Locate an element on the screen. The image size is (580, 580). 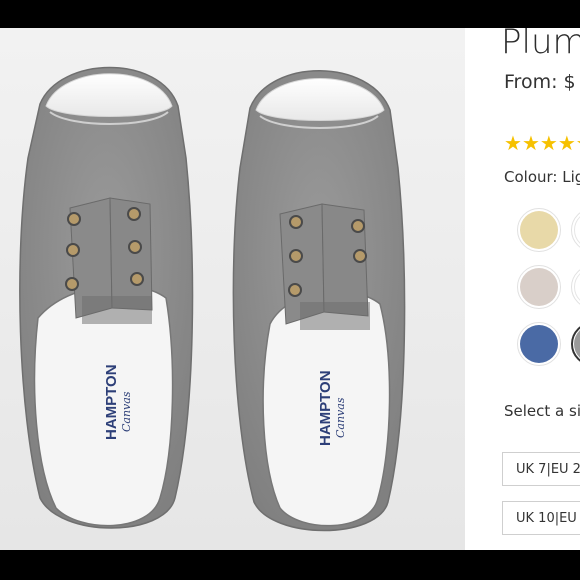
colour-label: Colour: Lig is located at coordinates (542, 177).